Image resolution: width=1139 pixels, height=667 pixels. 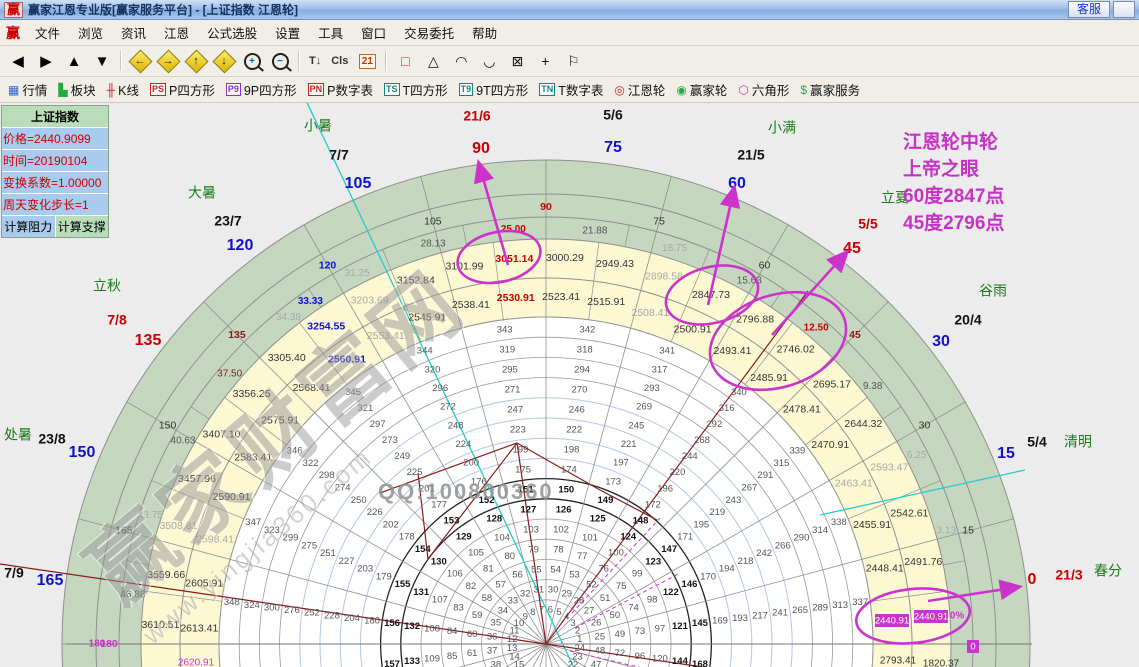 What do you see at coordinates (90, 32) in the screenshot?
I see `menu-item-浏览: 浏览` at bounding box center [90, 32].